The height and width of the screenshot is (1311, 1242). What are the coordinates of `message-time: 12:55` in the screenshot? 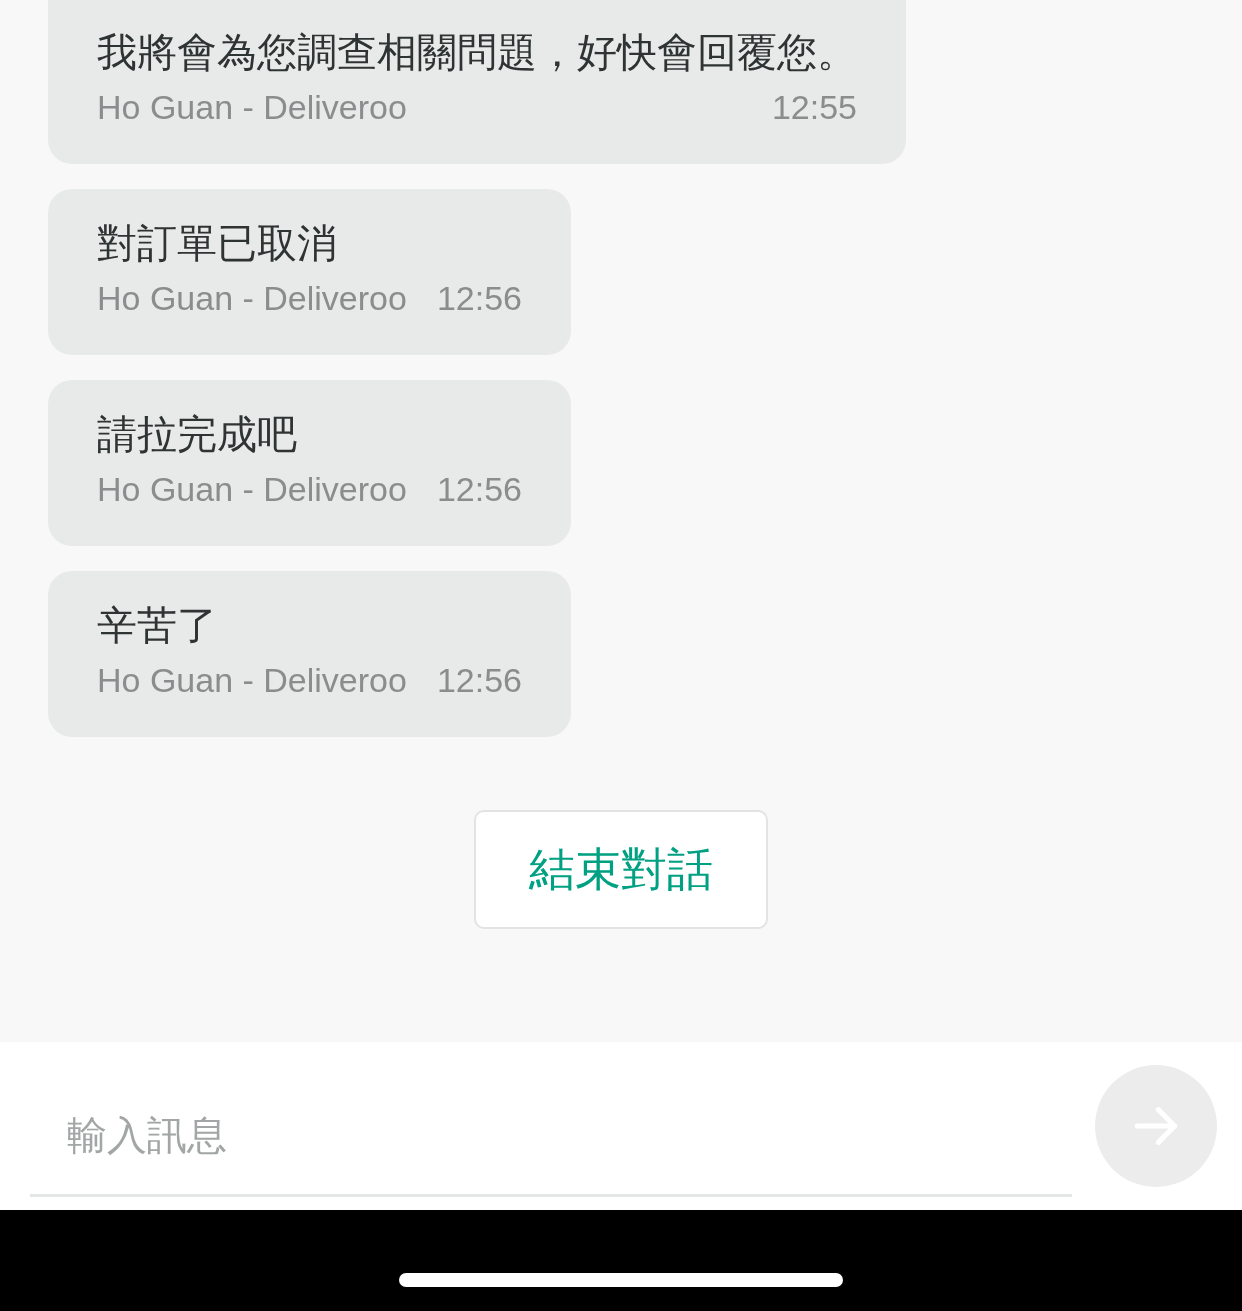 It's located at (814, 107).